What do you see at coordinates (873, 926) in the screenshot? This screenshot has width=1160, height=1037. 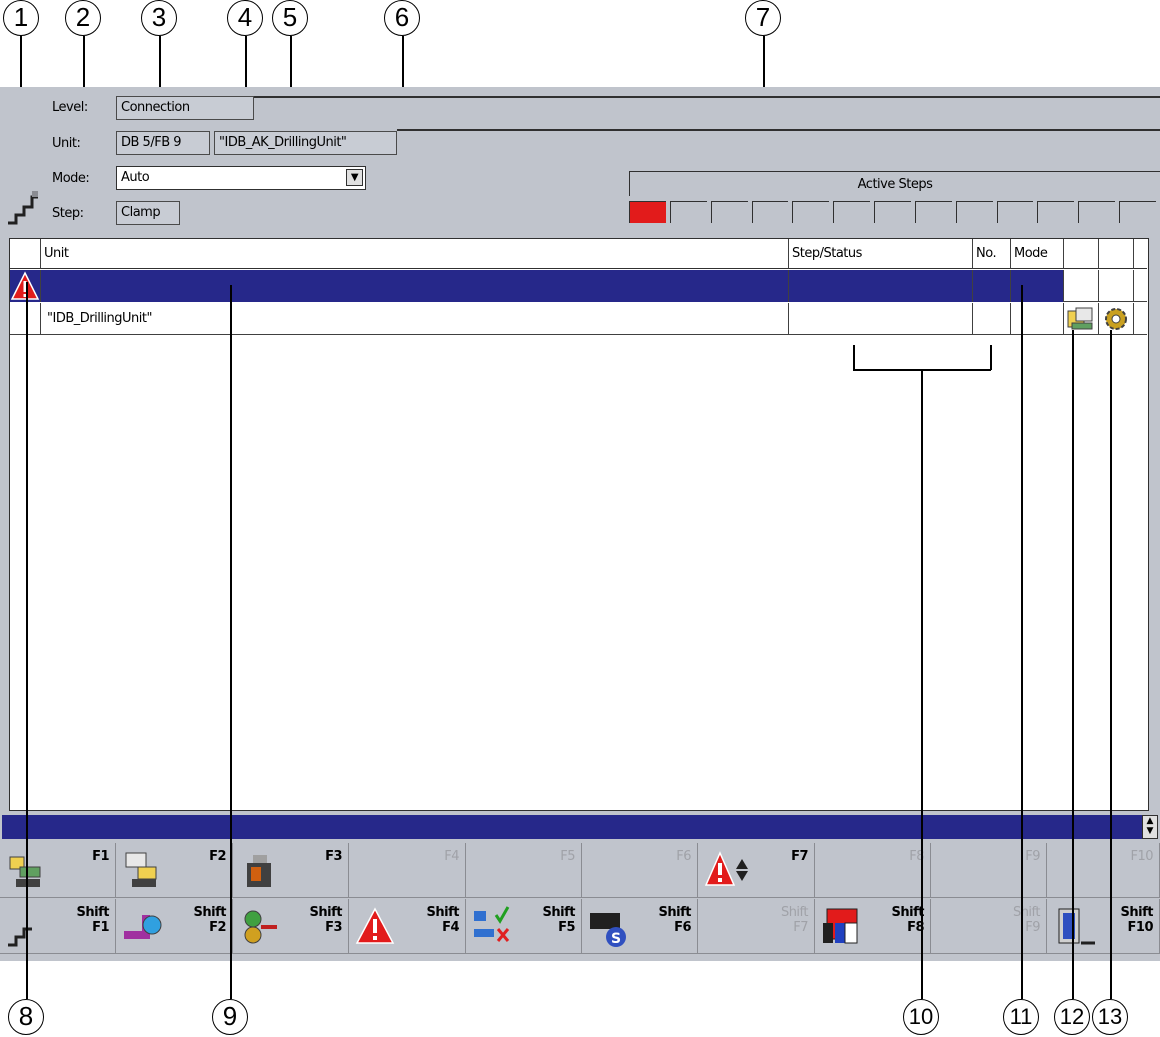 I see `fkey-shift-f8: Shift F8` at bounding box center [873, 926].